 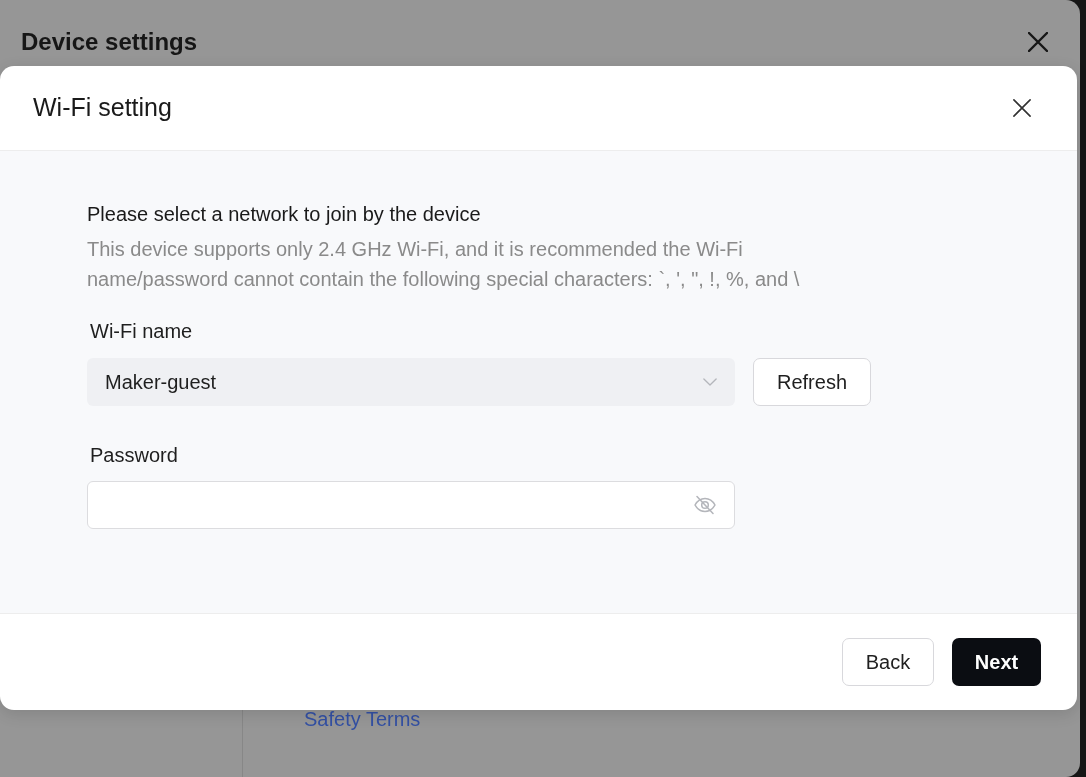 What do you see at coordinates (888, 662) in the screenshot?
I see `back-button: Back` at bounding box center [888, 662].